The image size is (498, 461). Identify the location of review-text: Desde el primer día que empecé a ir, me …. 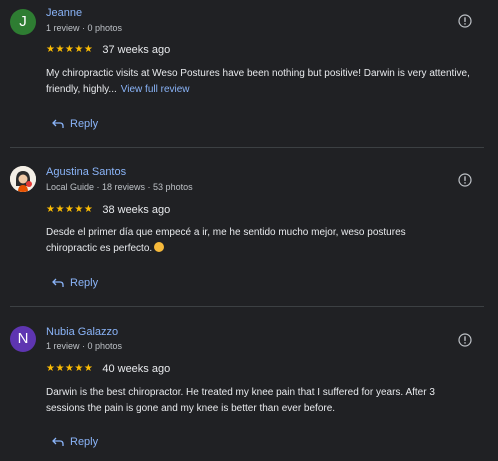
(246, 241).